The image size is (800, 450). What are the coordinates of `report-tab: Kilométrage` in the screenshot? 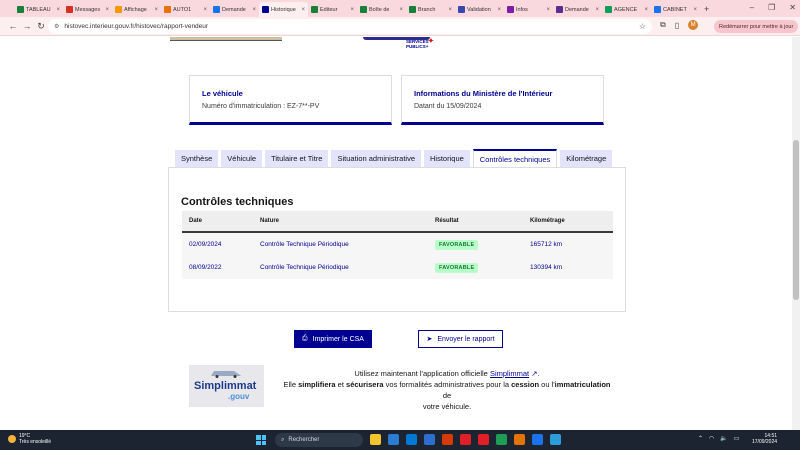 It's located at (586, 158).